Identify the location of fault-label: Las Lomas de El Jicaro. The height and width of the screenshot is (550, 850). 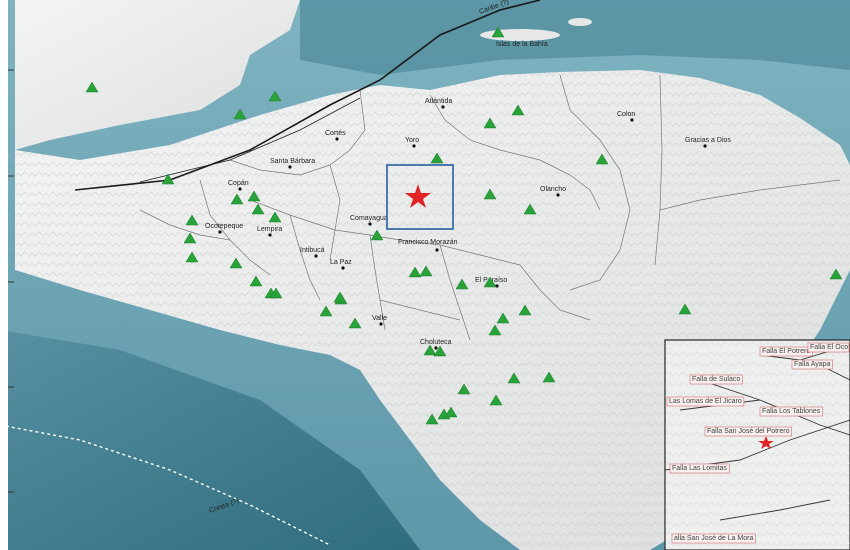
(705, 401).